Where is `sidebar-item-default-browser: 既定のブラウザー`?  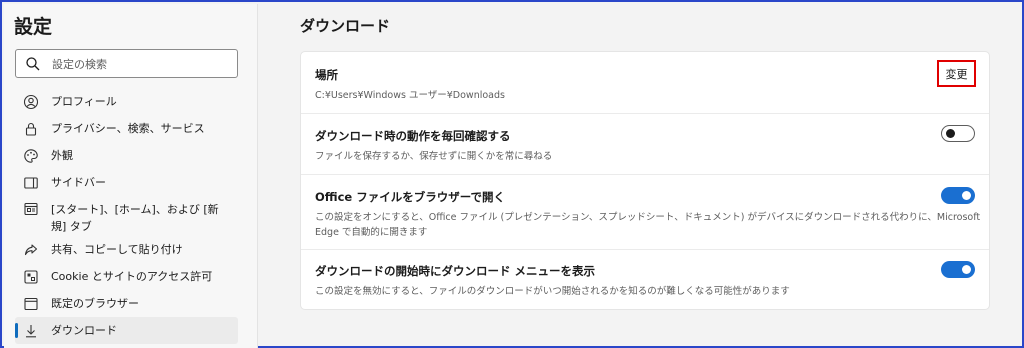
sidebar-item-default-browser: 既定のブラウザー is located at coordinates (126, 303).